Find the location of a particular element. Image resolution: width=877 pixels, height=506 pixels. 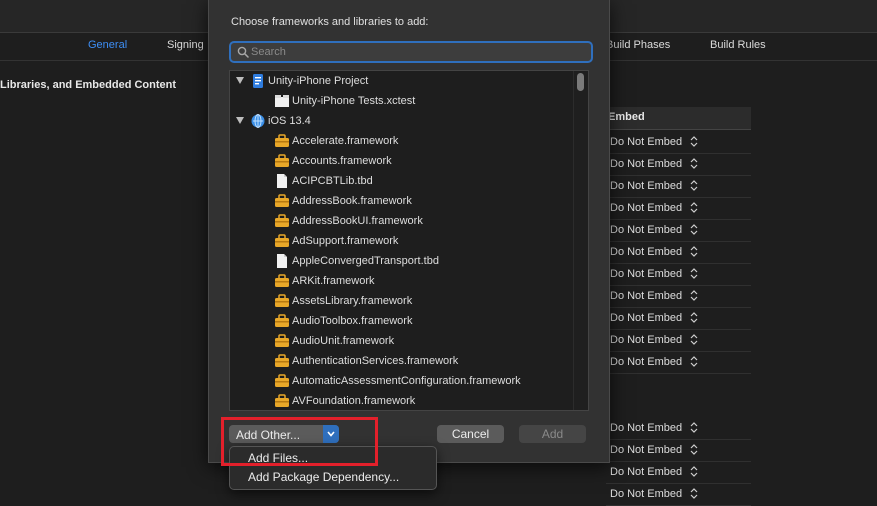

list-item-label: AddressBookUI.framework is located at coordinates (357, 221).